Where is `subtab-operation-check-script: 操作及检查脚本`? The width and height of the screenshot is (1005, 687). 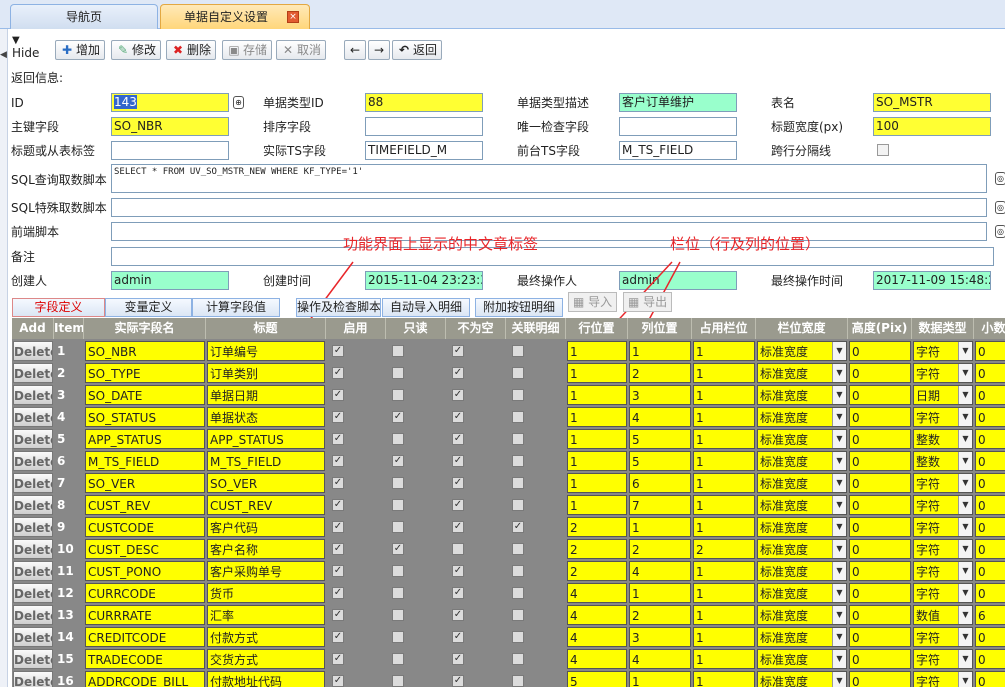 subtab-operation-check-script: 操作及检查脚本 is located at coordinates (338, 307).